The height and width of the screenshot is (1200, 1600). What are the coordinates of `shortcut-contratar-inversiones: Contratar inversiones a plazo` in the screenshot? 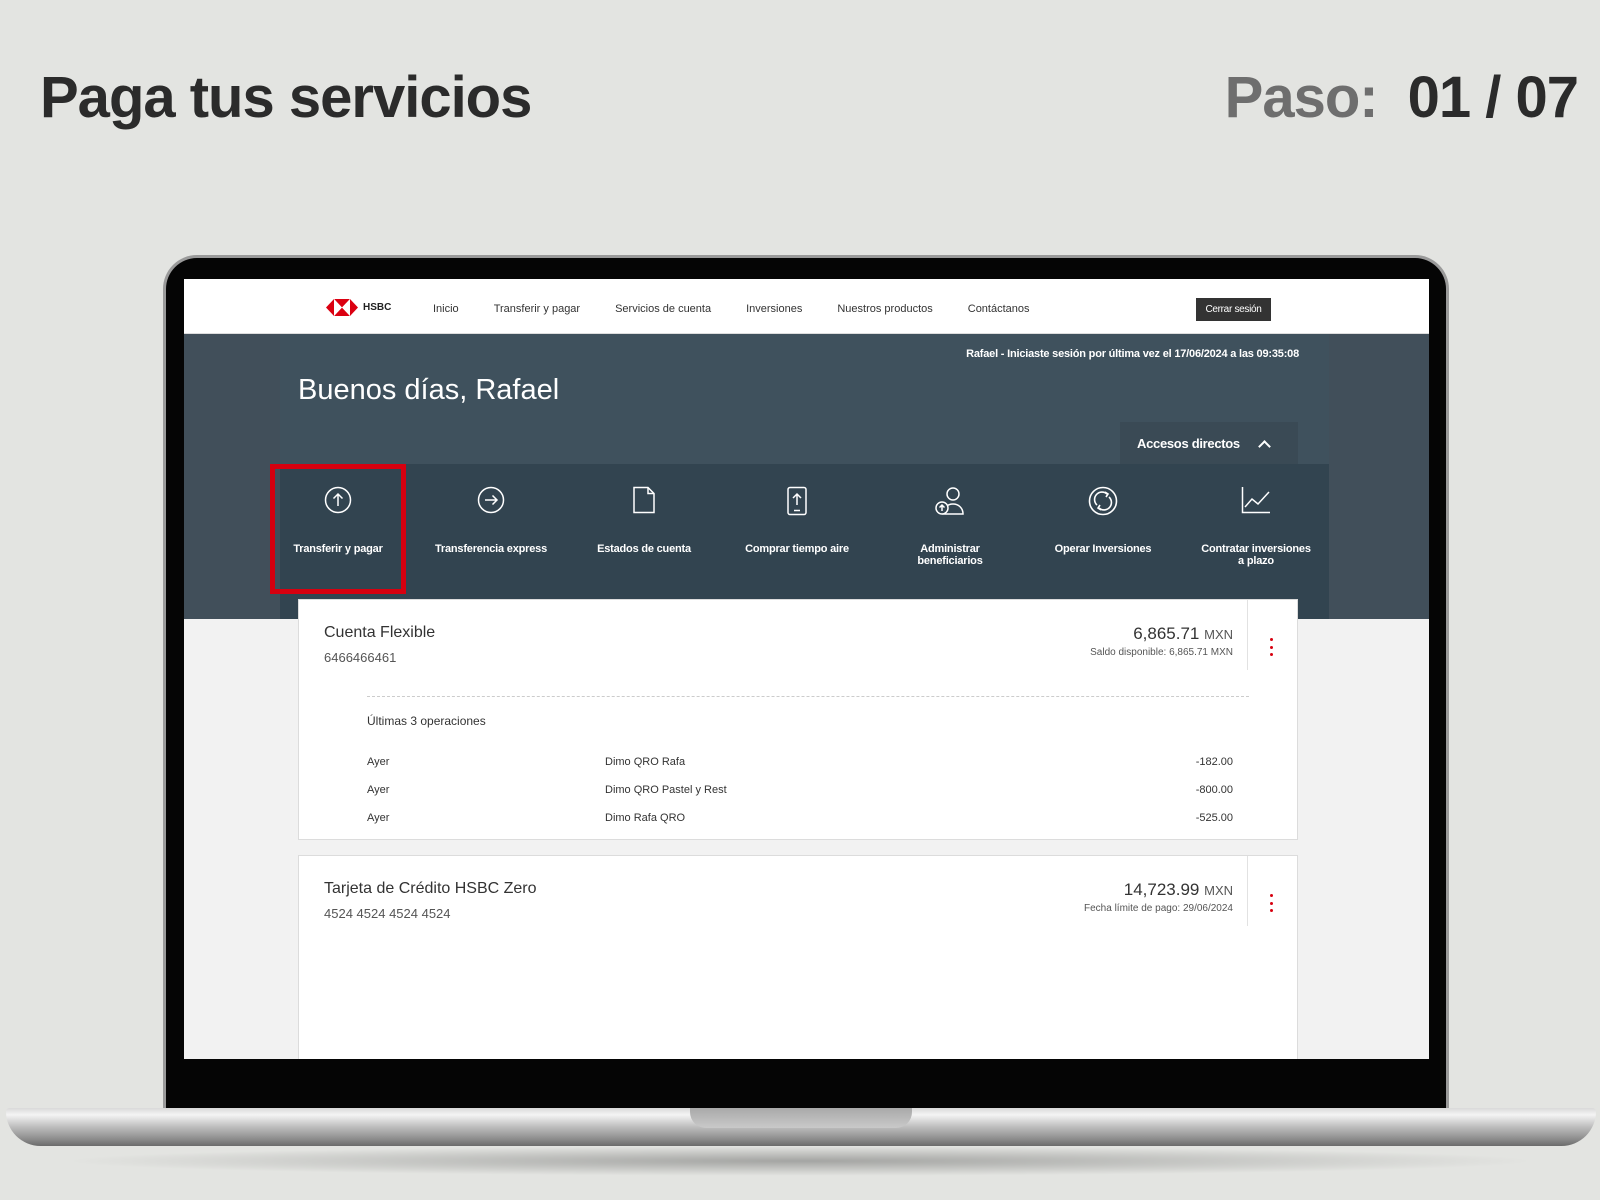 It's located at (1256, 529).